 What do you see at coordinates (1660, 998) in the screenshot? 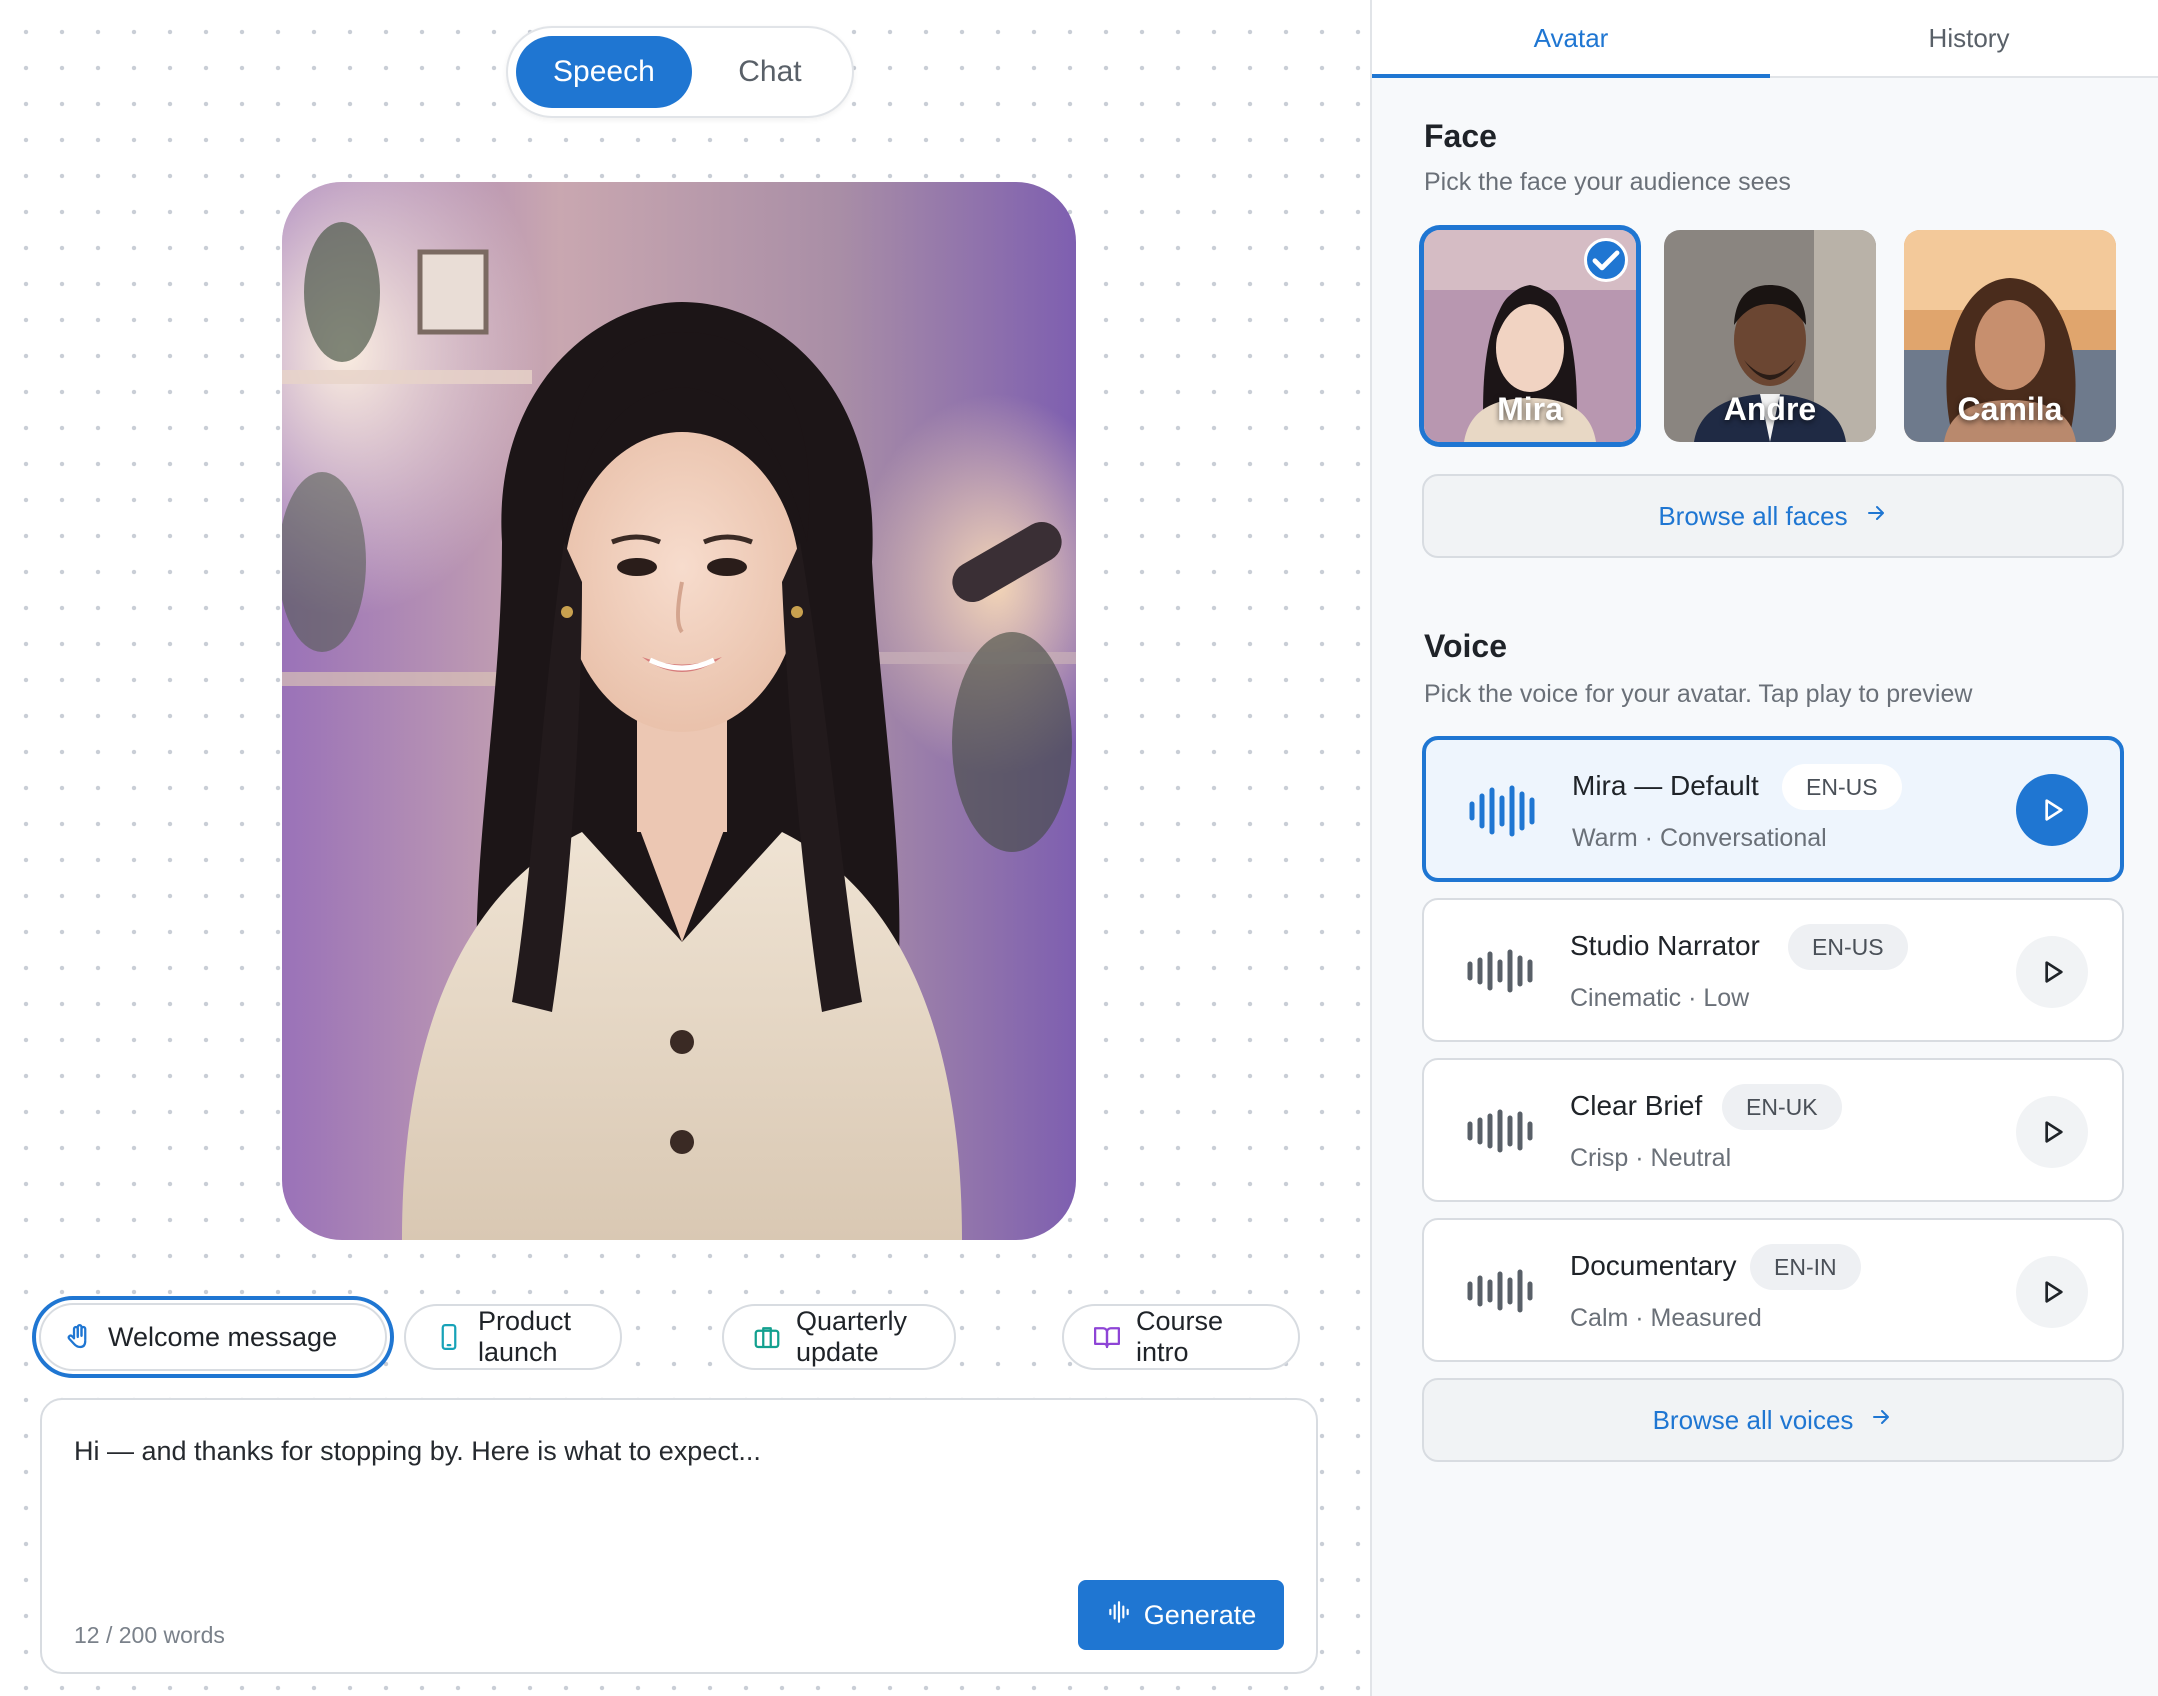
I see `voice-description: Cinematic · Low` at bounding box center [1660, 998].